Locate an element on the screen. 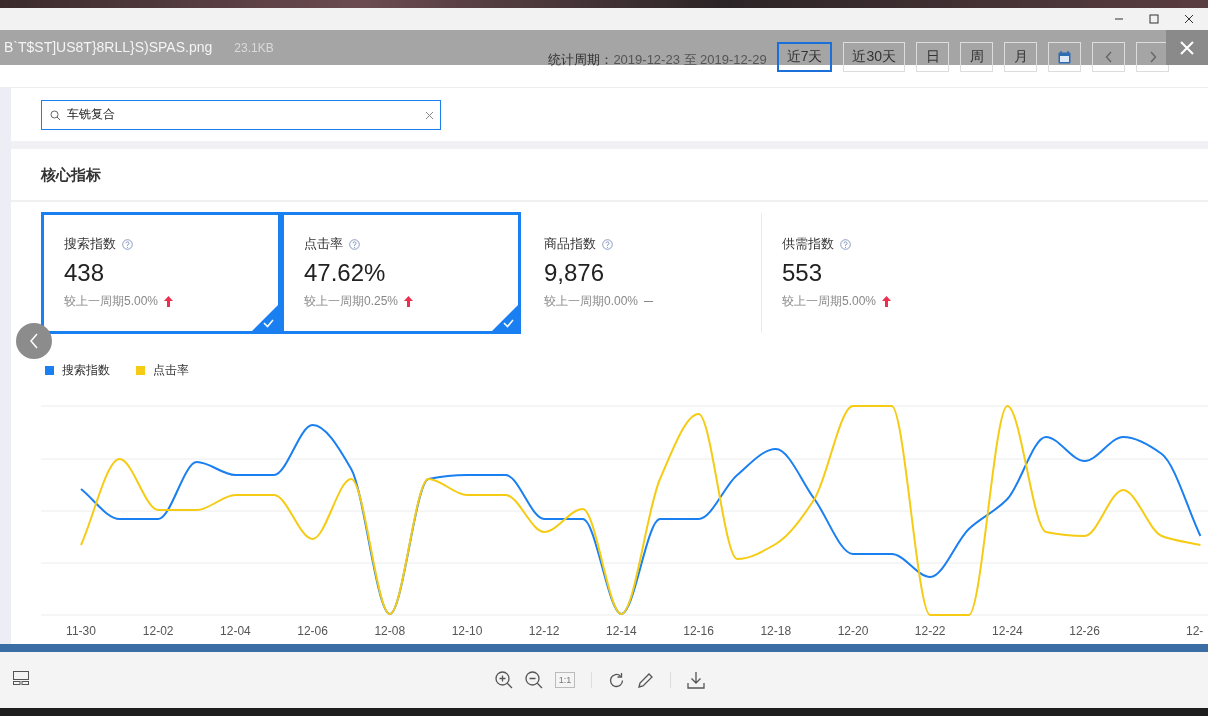 Image resolution: width=1208 pixels, height=716 pixels. axis-label: 12-14 is located at coordinates (621, 631).